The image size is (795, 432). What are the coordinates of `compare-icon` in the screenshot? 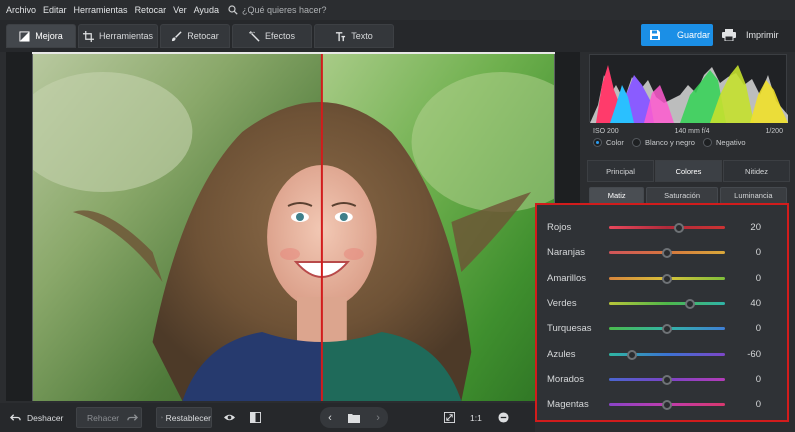 It's located at (255, 417).